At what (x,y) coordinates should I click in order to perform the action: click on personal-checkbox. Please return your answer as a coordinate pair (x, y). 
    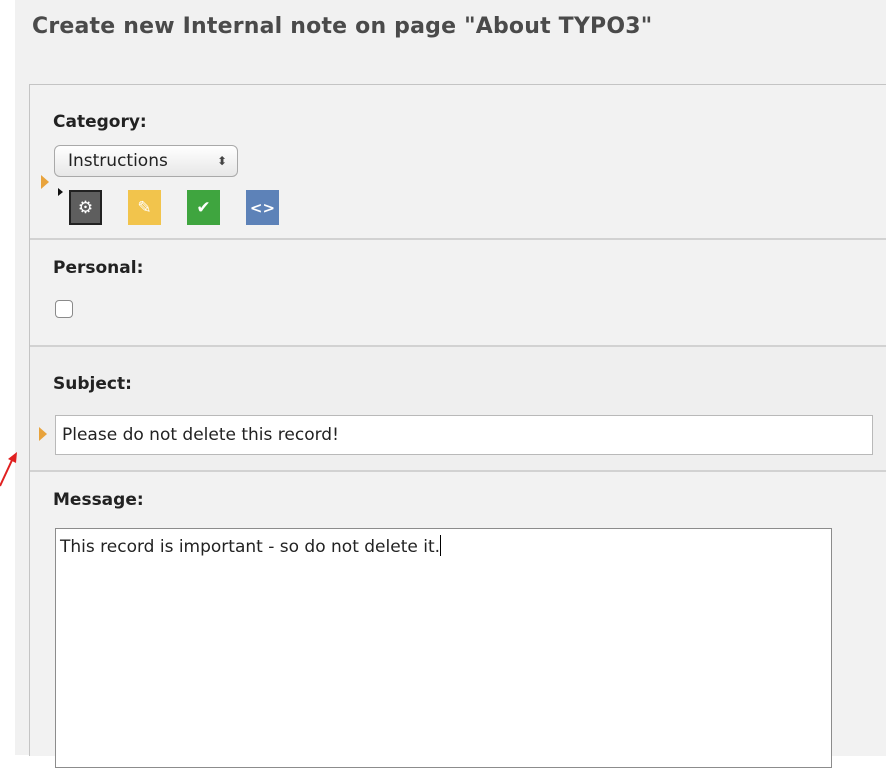
    Looking at the image, I should click on (64, 309).